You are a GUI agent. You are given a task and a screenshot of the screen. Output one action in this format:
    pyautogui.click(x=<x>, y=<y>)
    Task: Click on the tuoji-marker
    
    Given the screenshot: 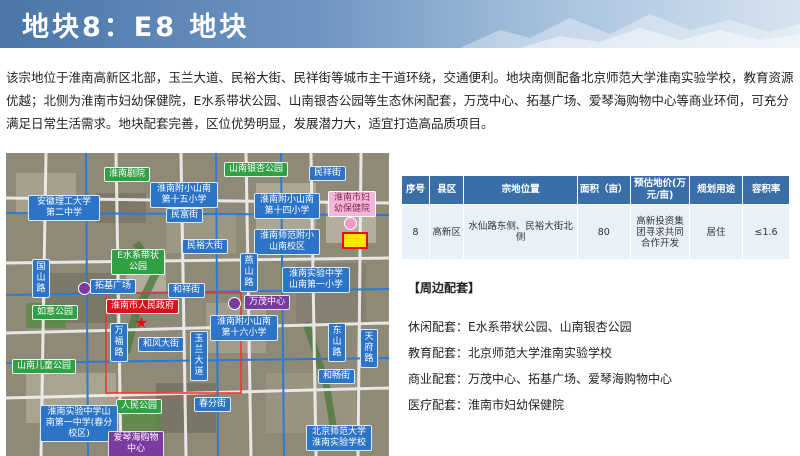 What is the action you would take?
    pyautogui.click(x=84, y=288)
    